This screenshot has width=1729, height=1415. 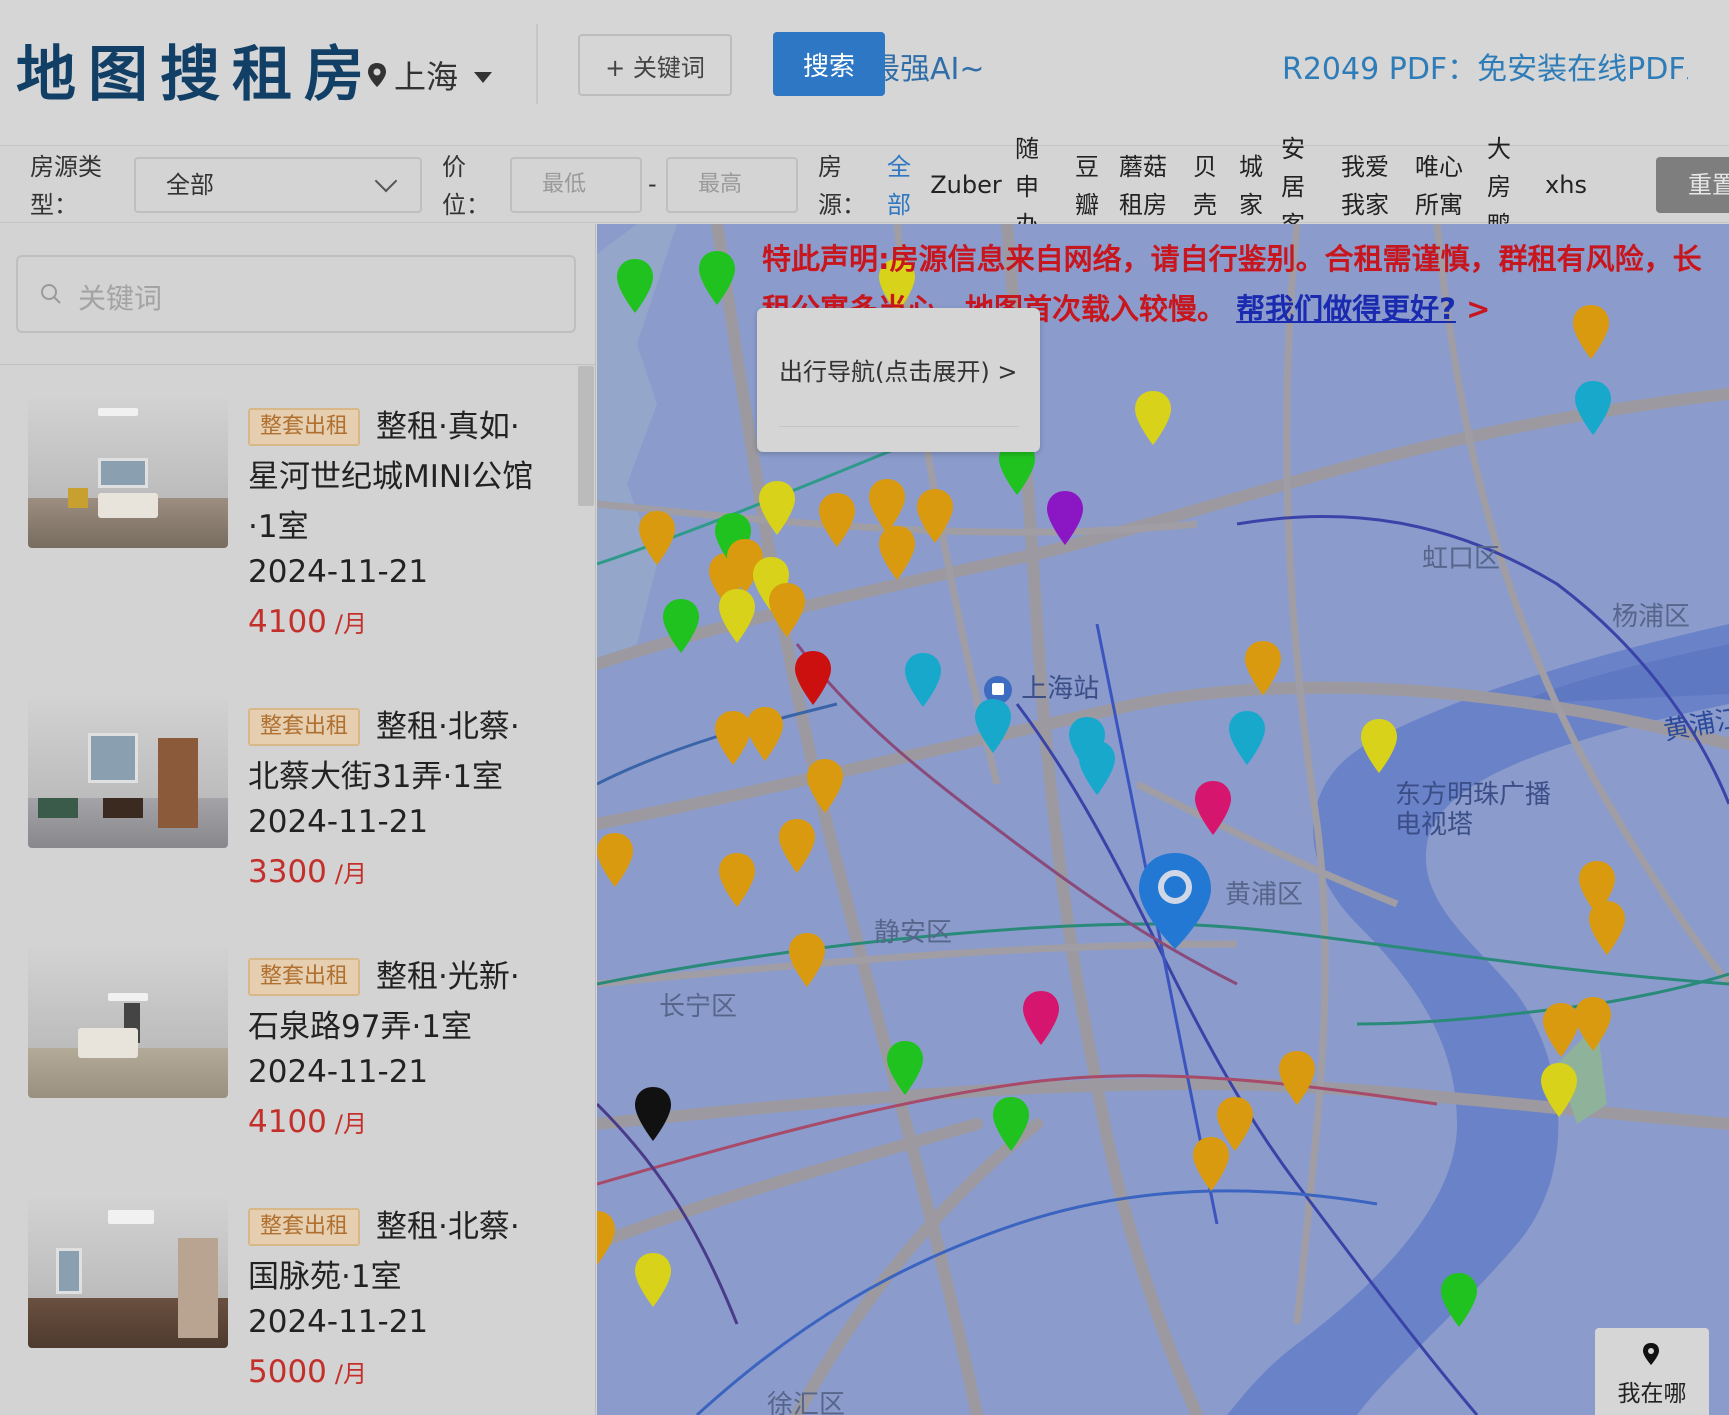 I want to click on location-pin-icon, so click(x=1651, y=1354).